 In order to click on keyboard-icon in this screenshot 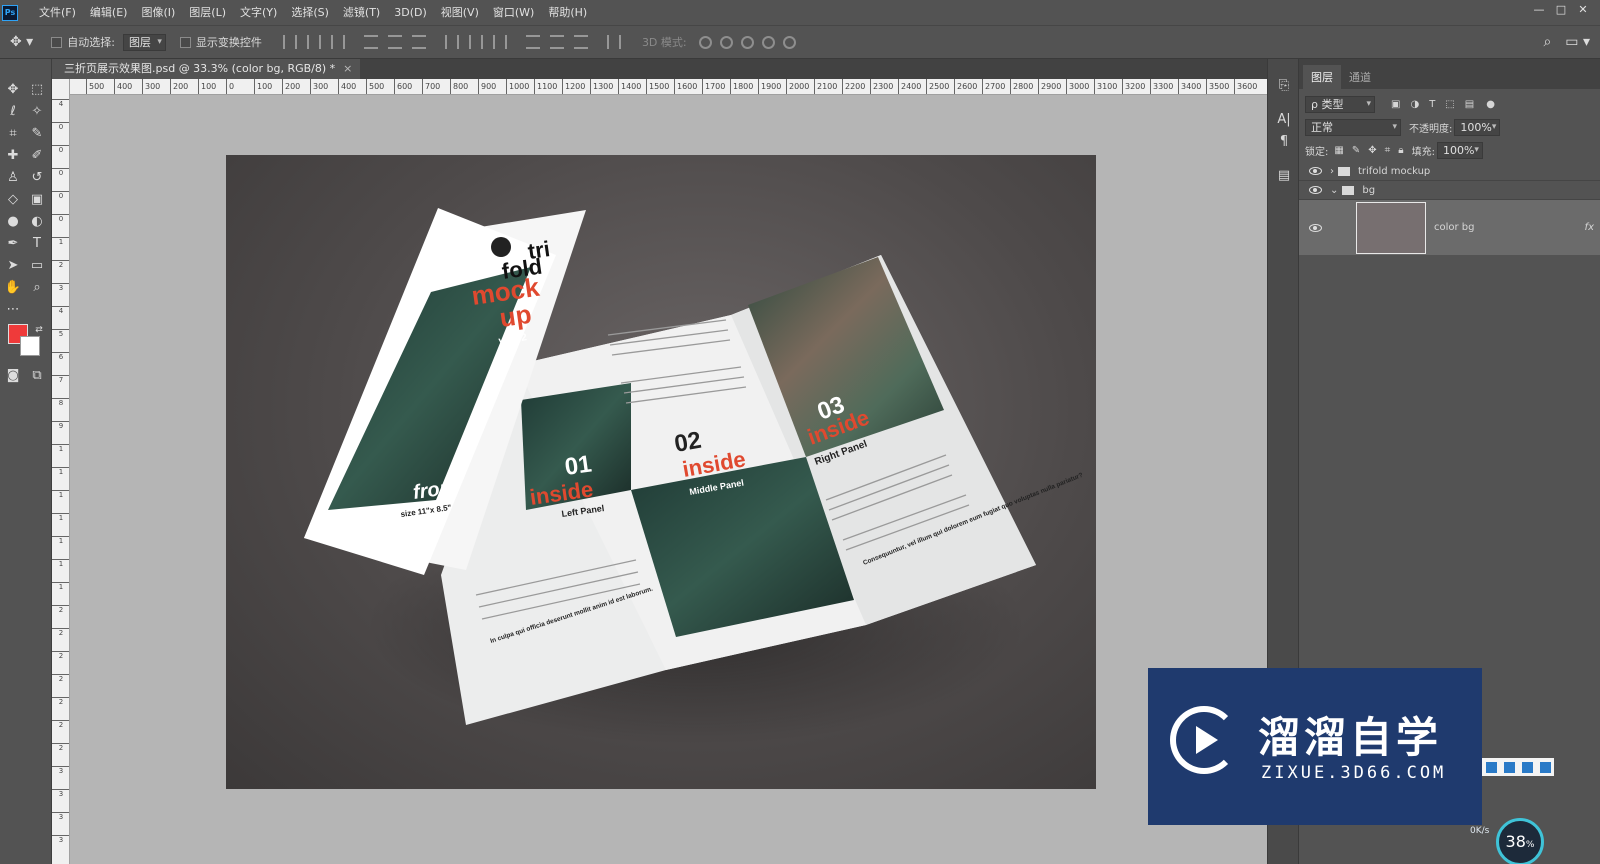, I will do `click(1491, 767)`.